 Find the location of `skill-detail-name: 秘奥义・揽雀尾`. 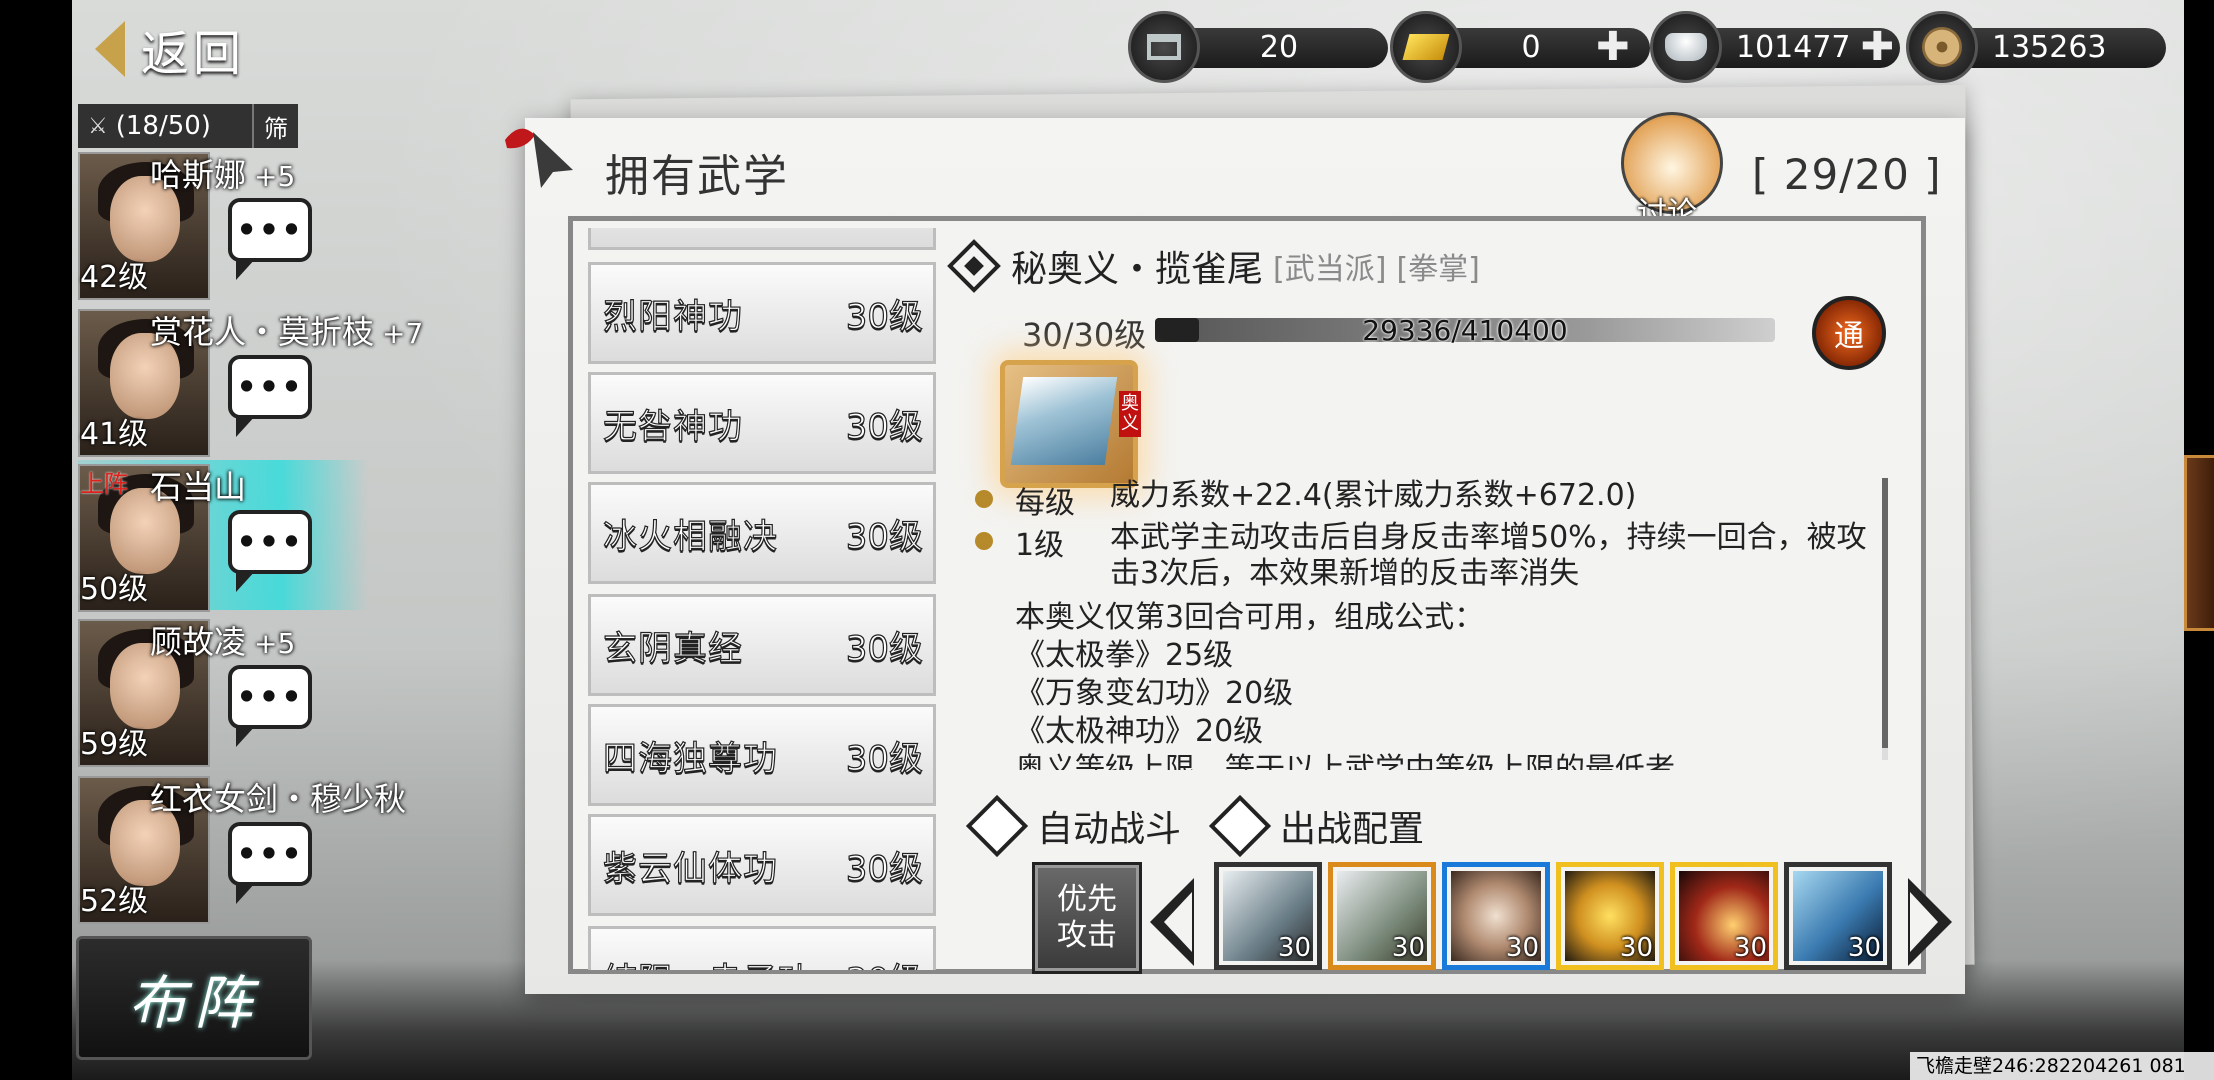

skill-detail-name: 秘奥义・揽雀尾 is located at coordinates (1137, 269).